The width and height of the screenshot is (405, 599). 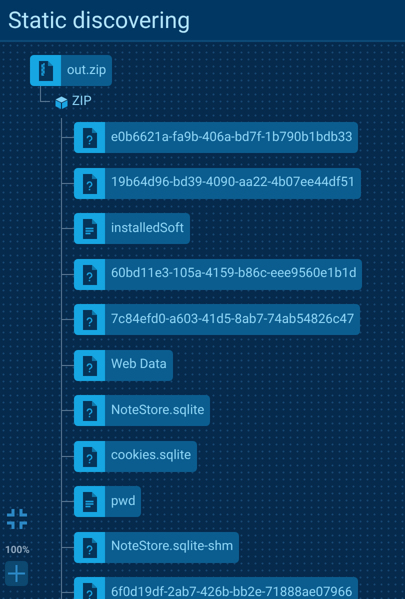 What do you see at coordinates (99, 20) in the screenshot?
I see `page-title: Static discovering` at bounding box center [99, 20].